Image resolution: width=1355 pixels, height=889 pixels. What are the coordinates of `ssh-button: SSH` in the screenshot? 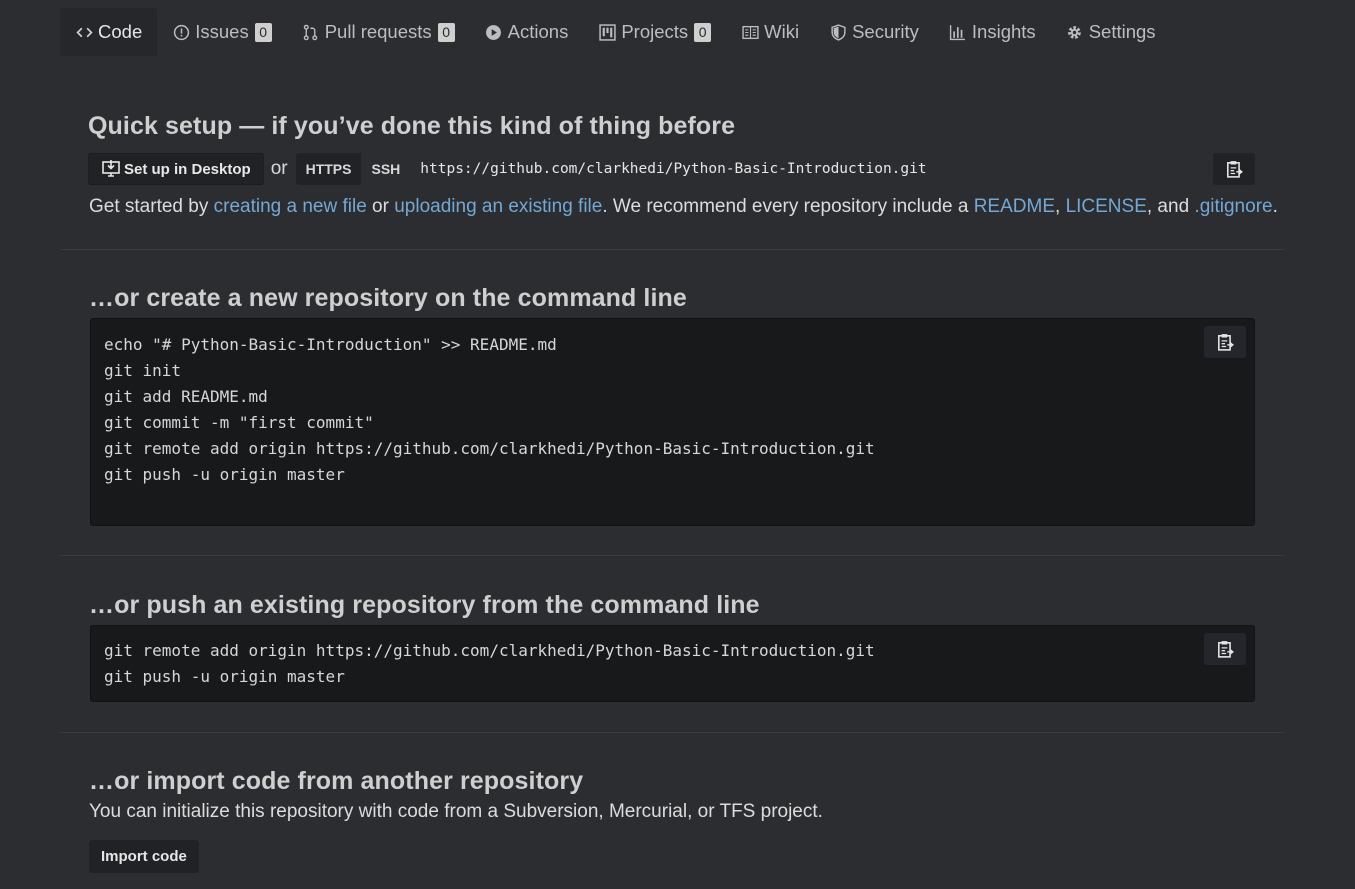 It's located at (385, 169).